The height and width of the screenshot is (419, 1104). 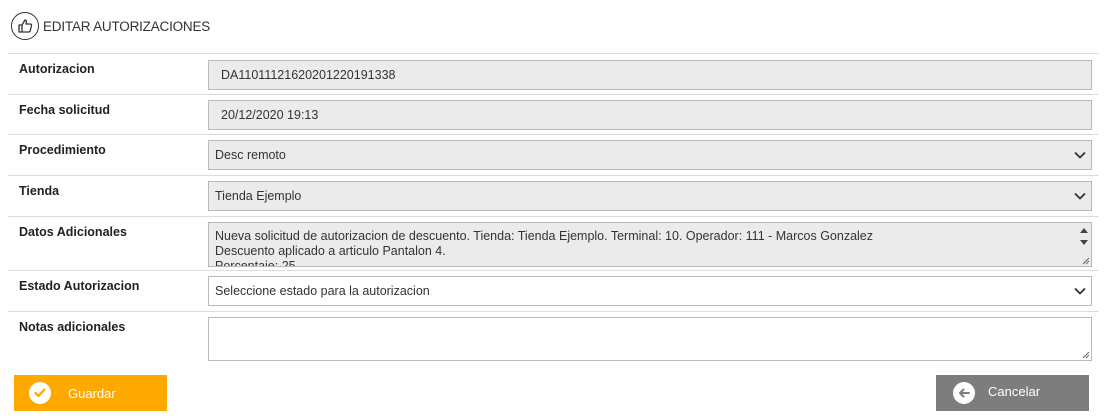 What do you see at coordinates (250, 155) in the screenshot?
I see `procedimiento-value: Desc remoto` at bounding box center [250, 155].